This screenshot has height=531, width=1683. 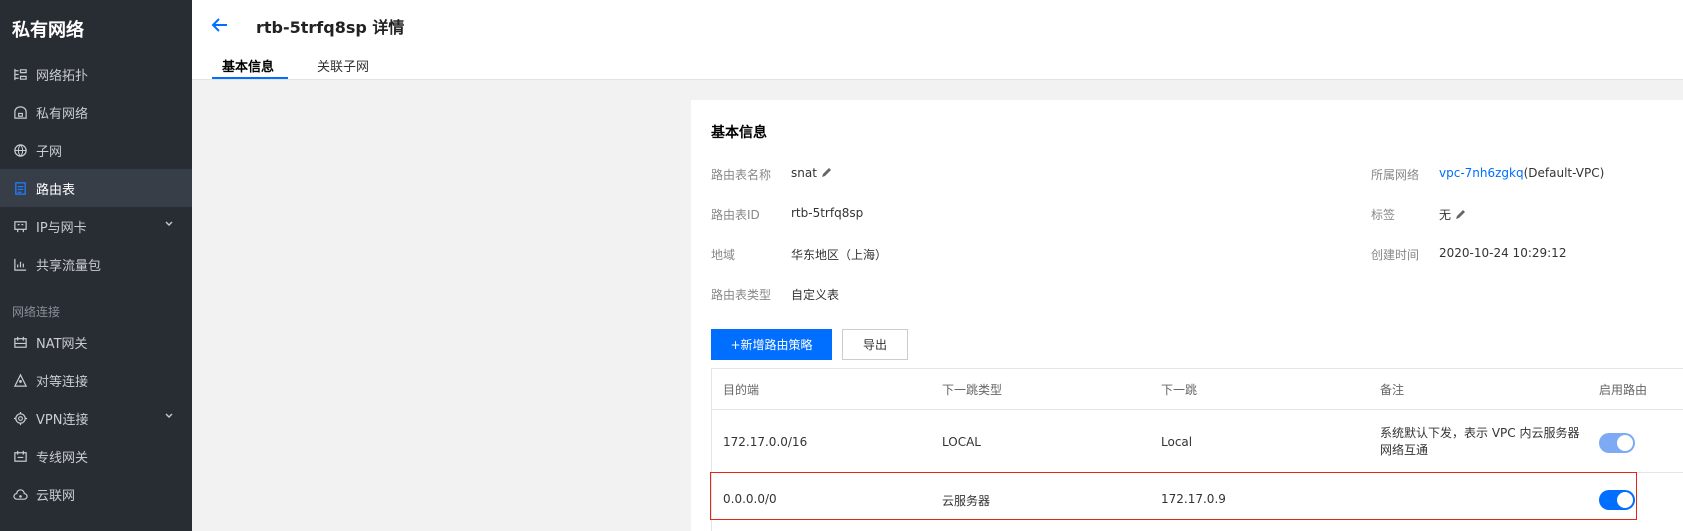 I want to click on column-header-note: 备注, so click(x=1392, y=390).